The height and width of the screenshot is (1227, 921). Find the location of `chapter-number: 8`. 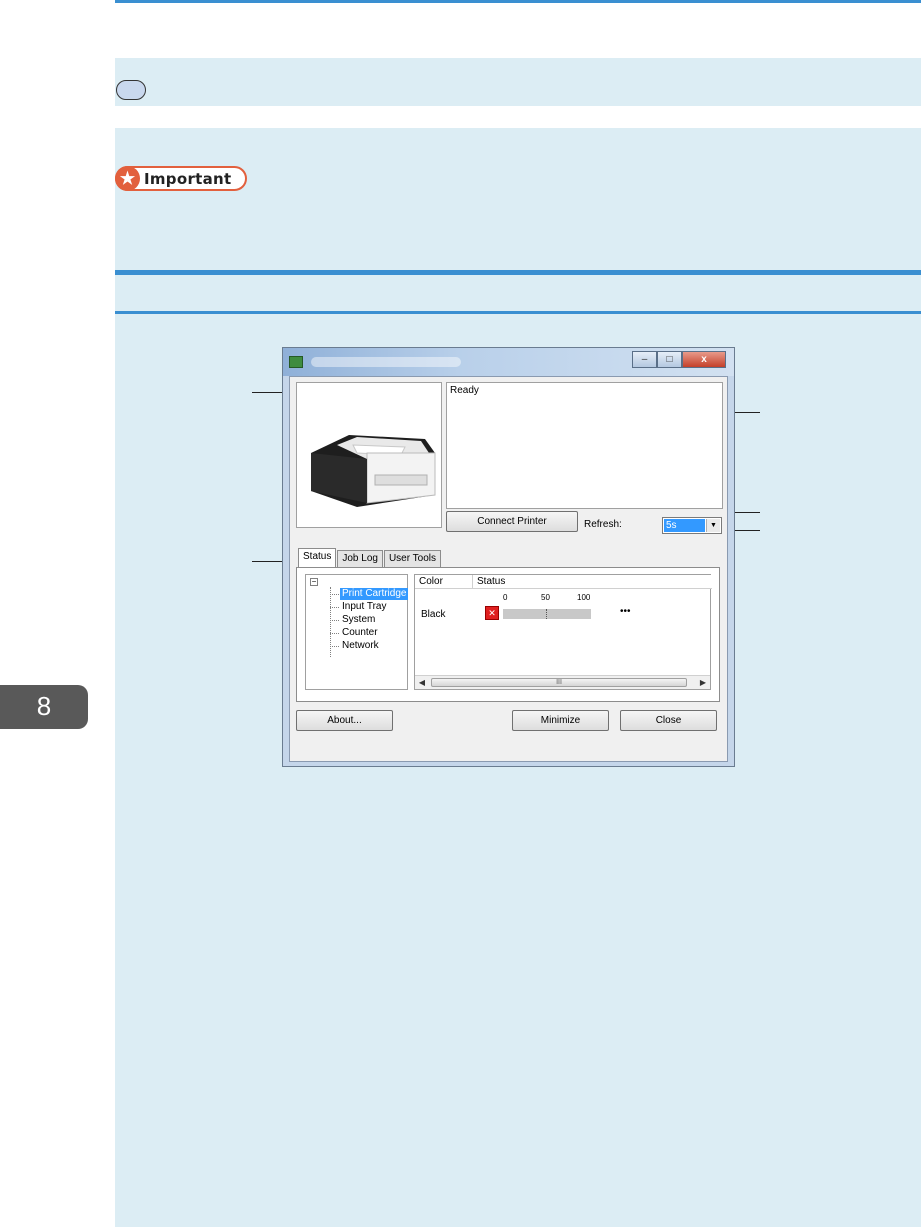

chapter-number: 8 is located at coordinates (44, 706).